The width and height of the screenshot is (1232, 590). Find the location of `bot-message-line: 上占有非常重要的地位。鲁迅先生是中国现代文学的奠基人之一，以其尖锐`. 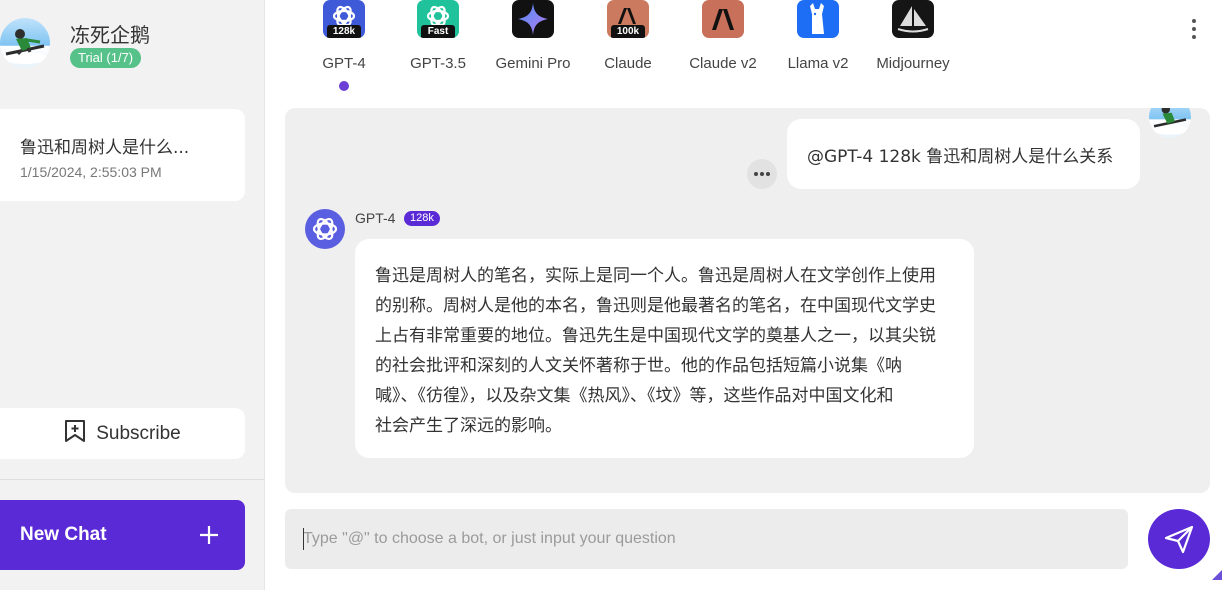

bot-message-line: 上占有非常重要的地位。鲁迅先生是中国现代文学的奠基人之一，以其尖锐 is located at coordinates (655, 336).